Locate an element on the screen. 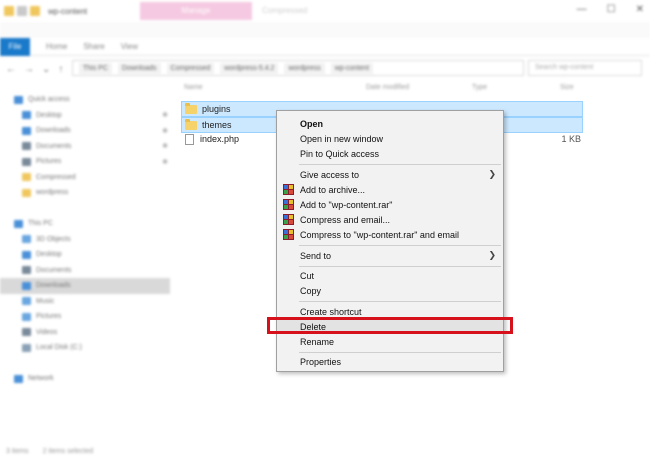  breadcrumb: Compressed is located at coordinates (190, 68).